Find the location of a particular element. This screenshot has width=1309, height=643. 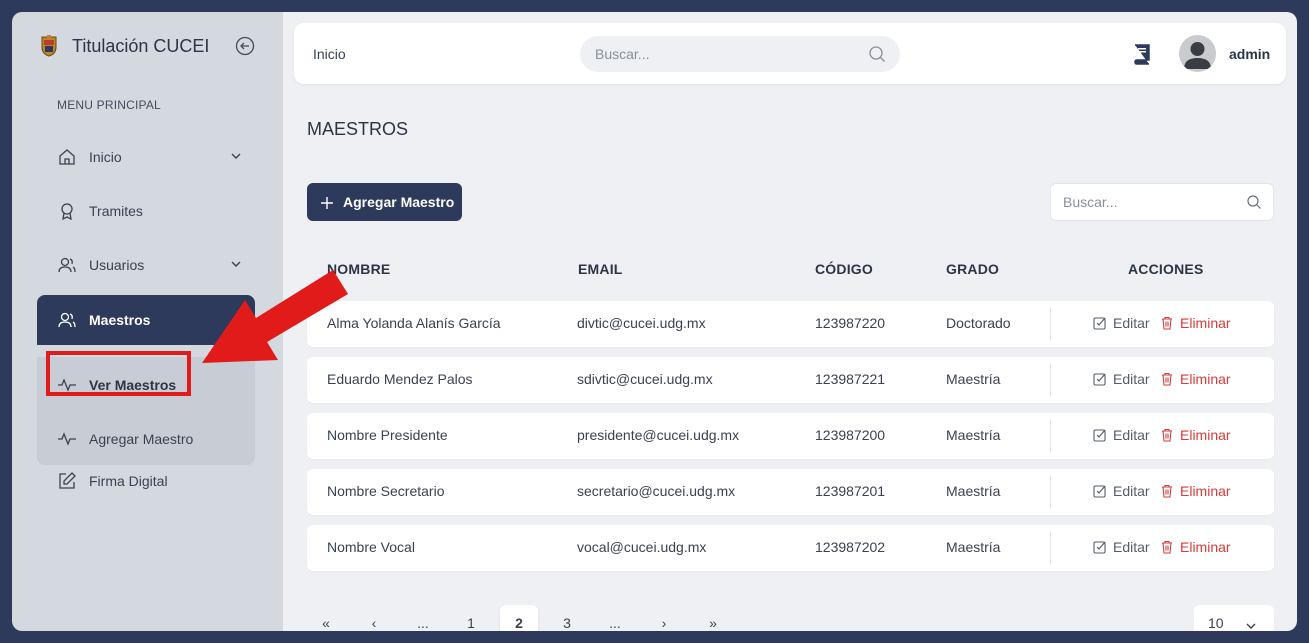

sidebar-item-inicio: Inicio is located at coordinates (146, 157).